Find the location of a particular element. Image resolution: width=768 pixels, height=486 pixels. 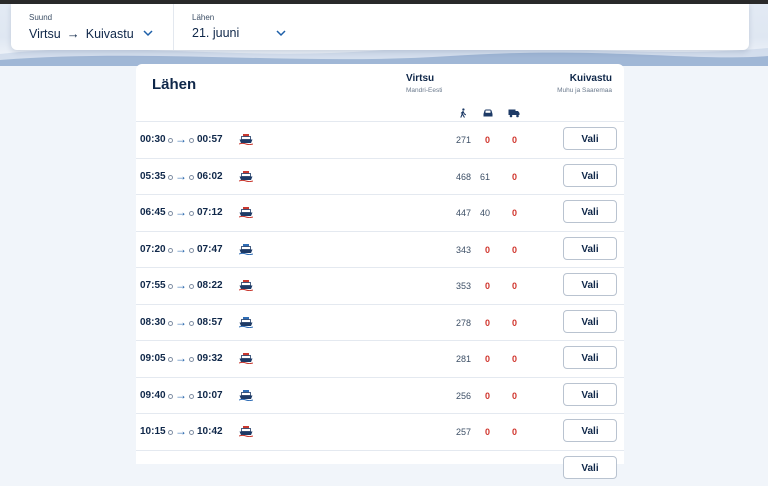

destination-subtitle: Muhu ja Saaremaa is located at coordinates (584, 90).